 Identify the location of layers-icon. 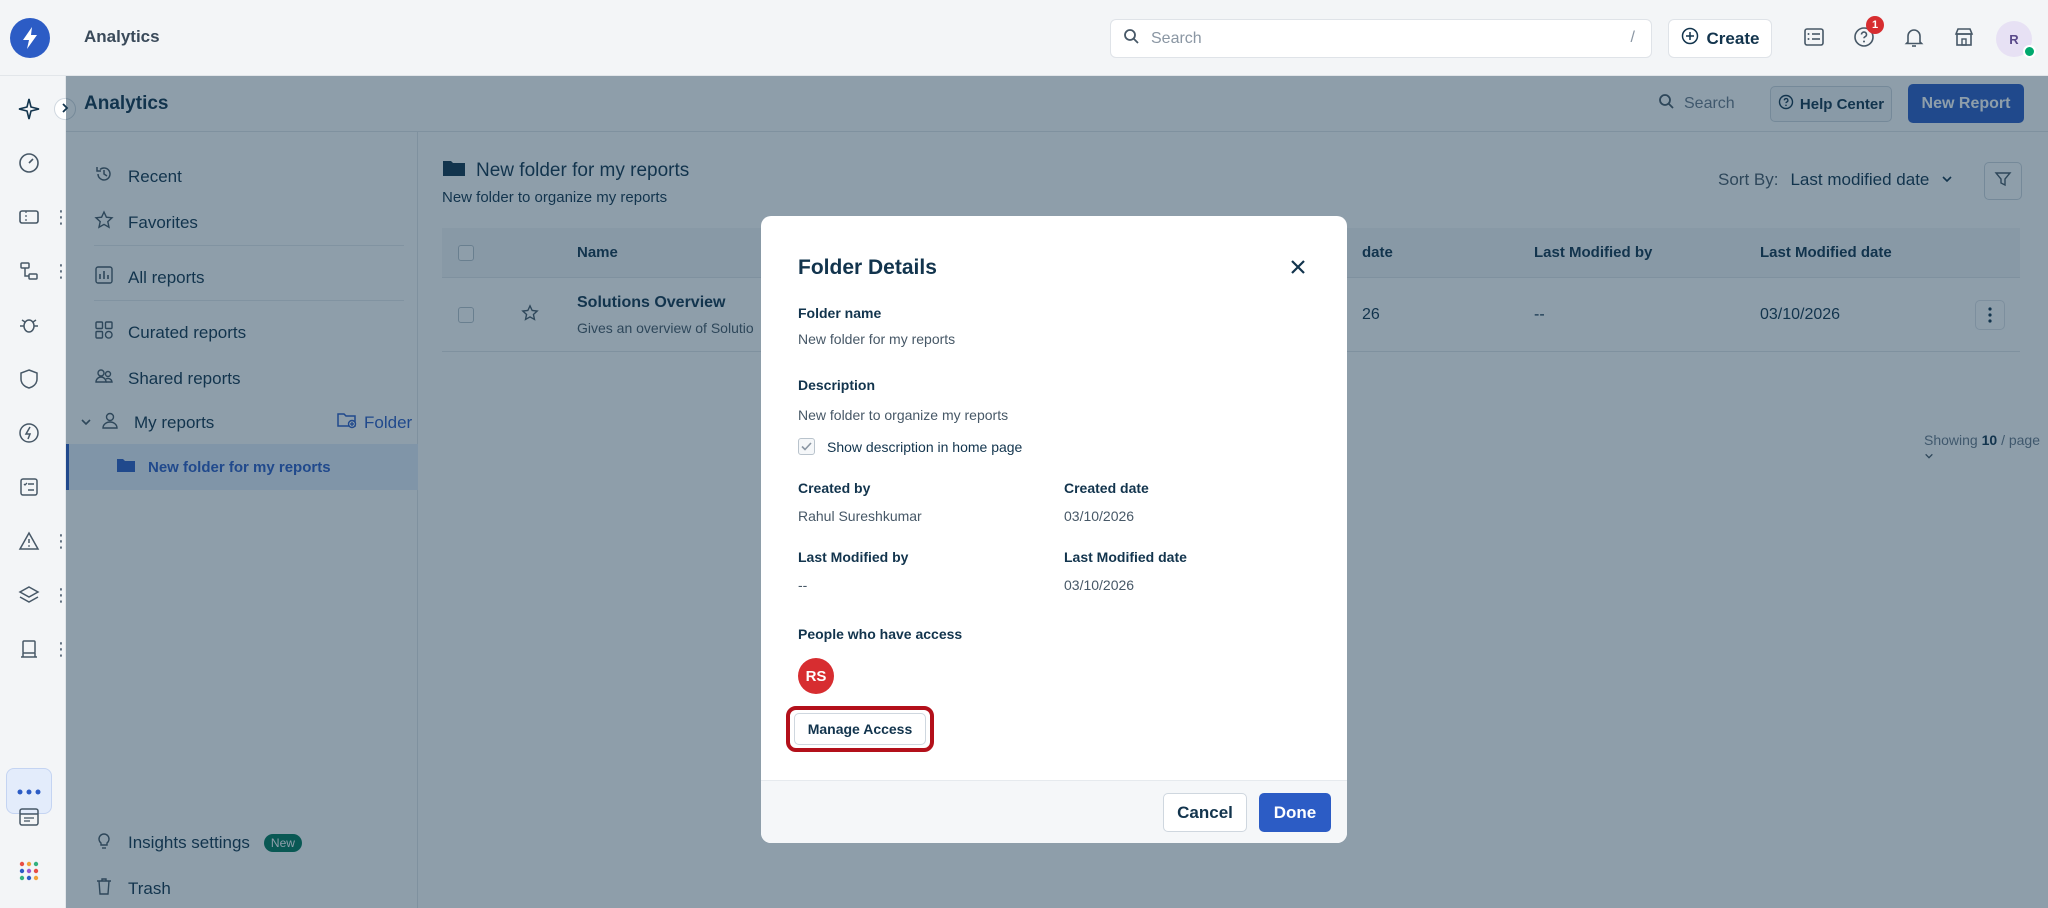
(29, 595).